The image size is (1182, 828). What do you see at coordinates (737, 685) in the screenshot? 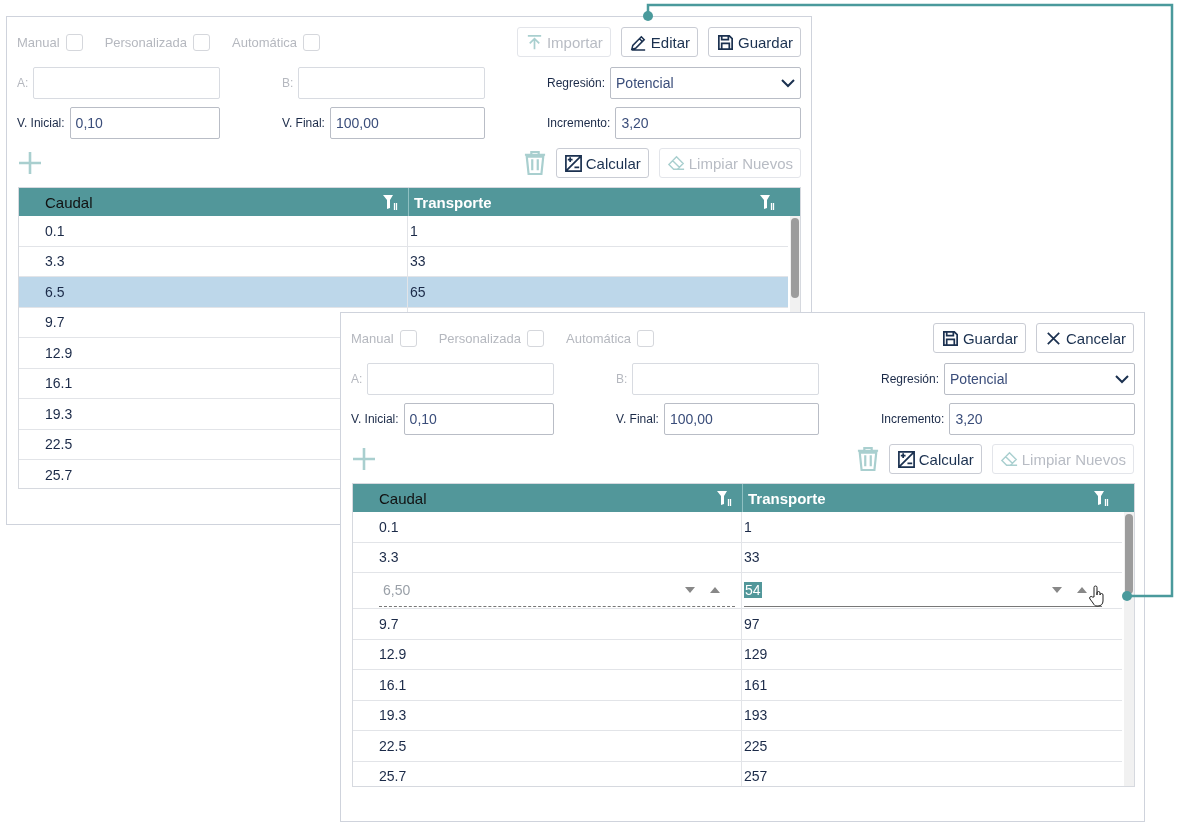
I see `table-row: 16.1 161` at bounding box center [737, 685].